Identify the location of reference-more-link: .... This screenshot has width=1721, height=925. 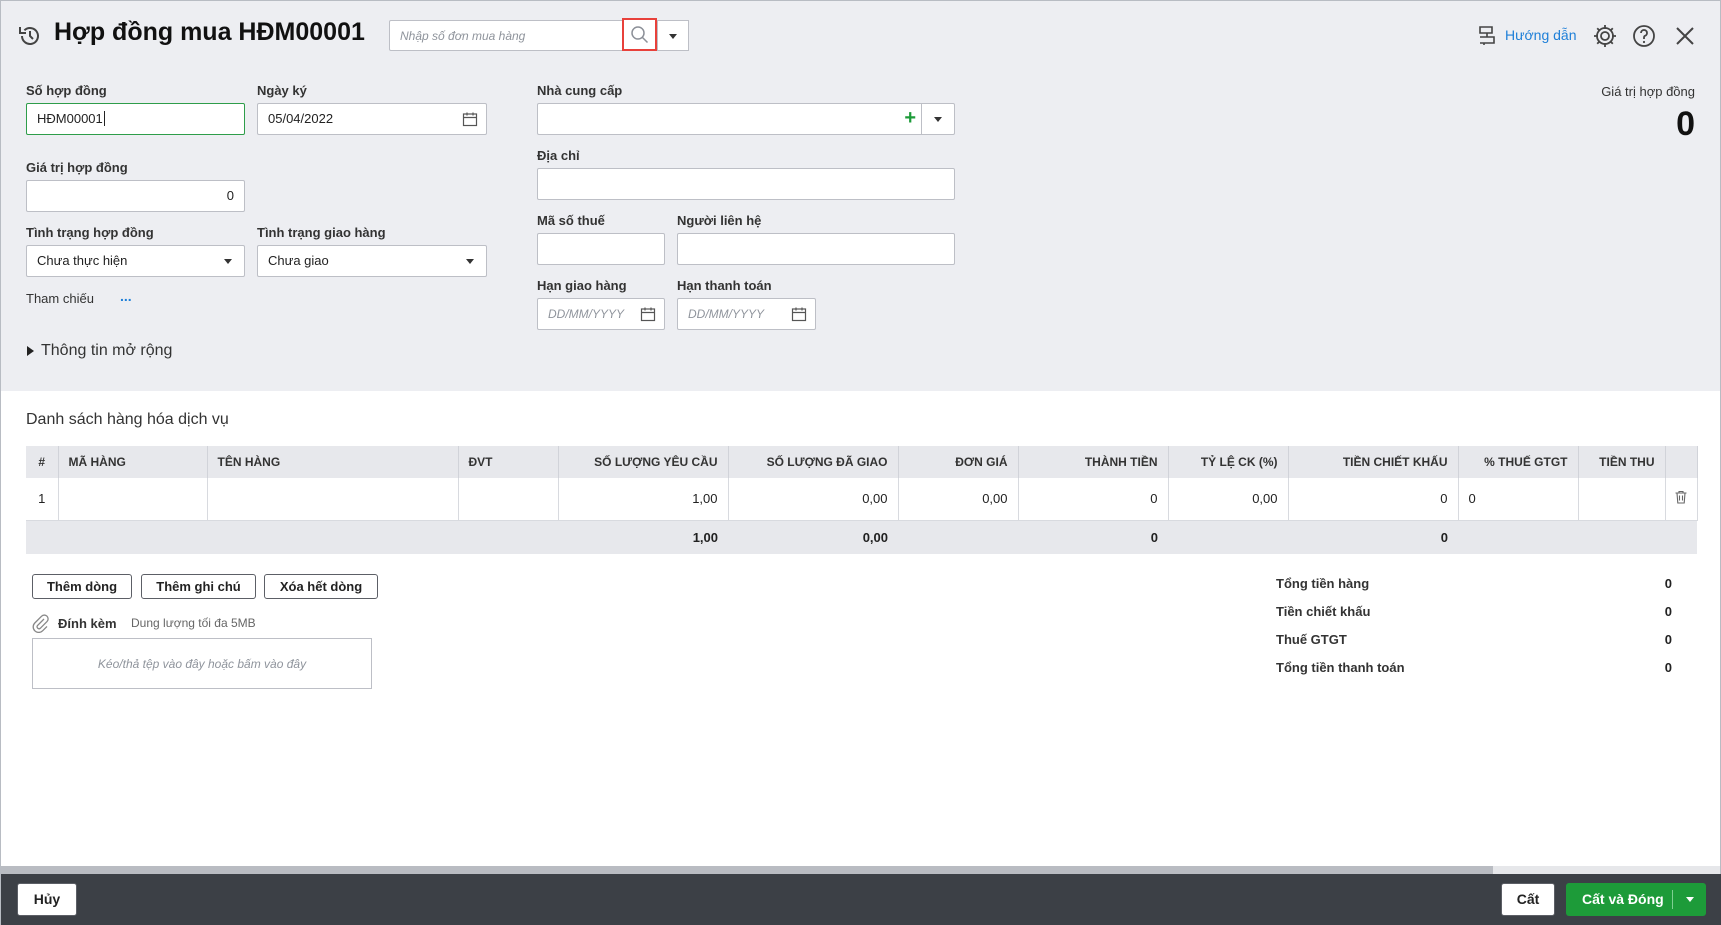
(126, 296).